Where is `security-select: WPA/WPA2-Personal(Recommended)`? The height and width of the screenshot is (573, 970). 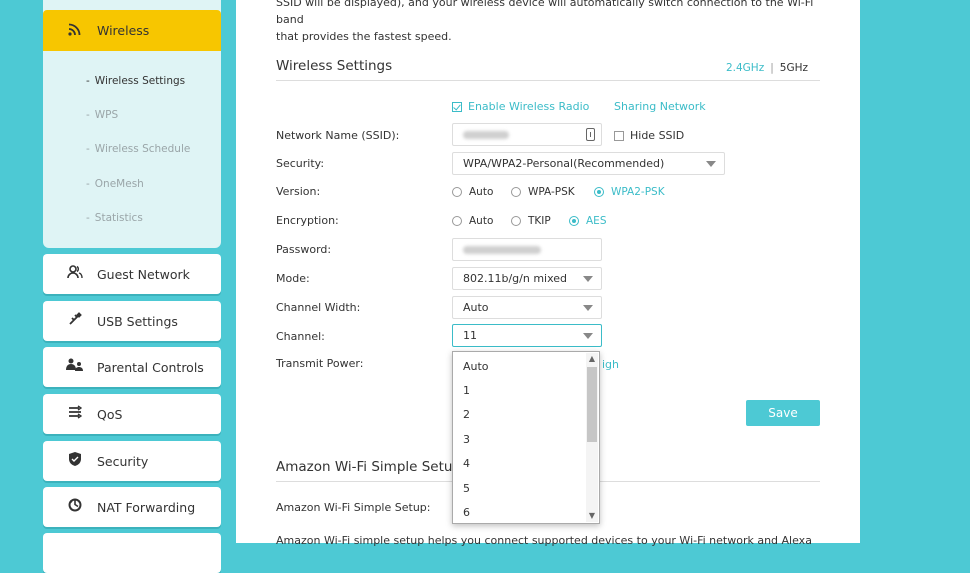
security-select: WPA/WPA2-Personal(Recommended) is located at coordinates (588, 163).